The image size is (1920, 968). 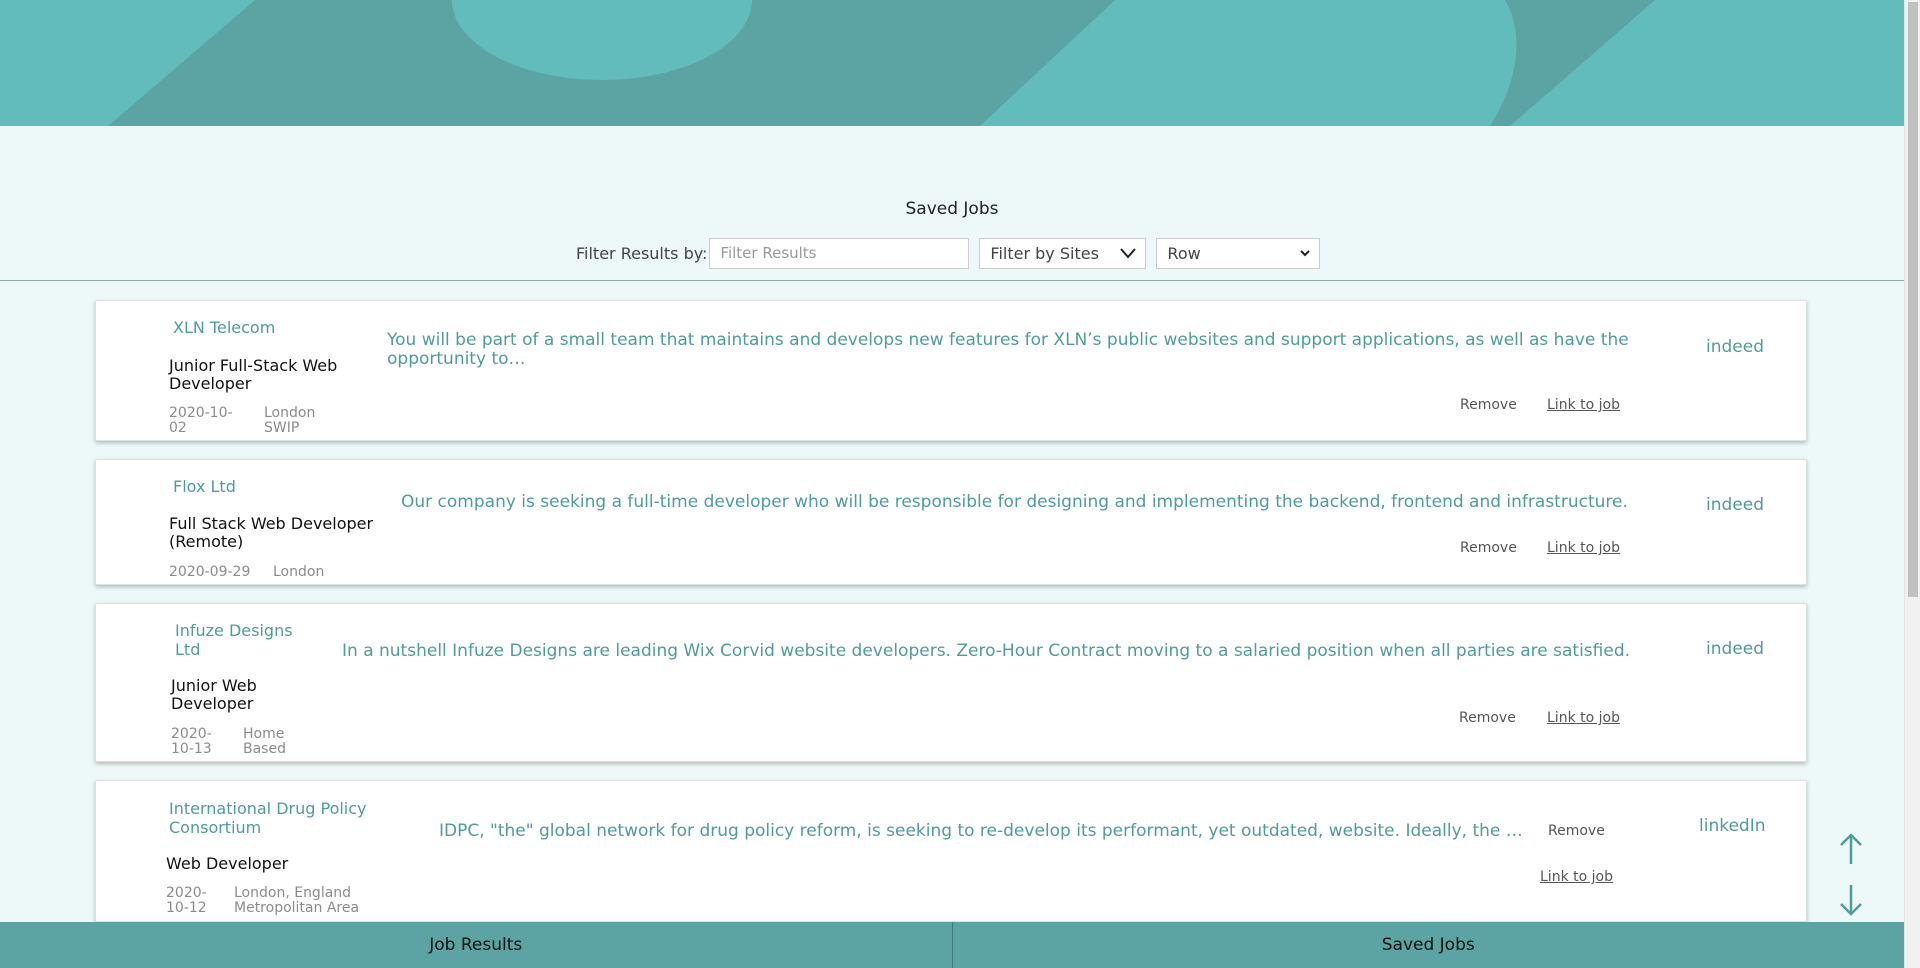 I want to click on page-title: Saved Jobs, so click(x=952, y=209).